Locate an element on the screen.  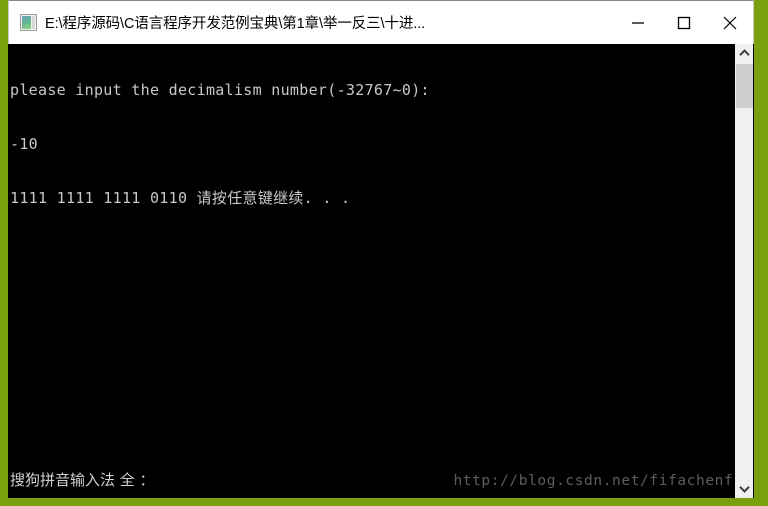
vertical-scrollbar is located at coordinates (743, 271).